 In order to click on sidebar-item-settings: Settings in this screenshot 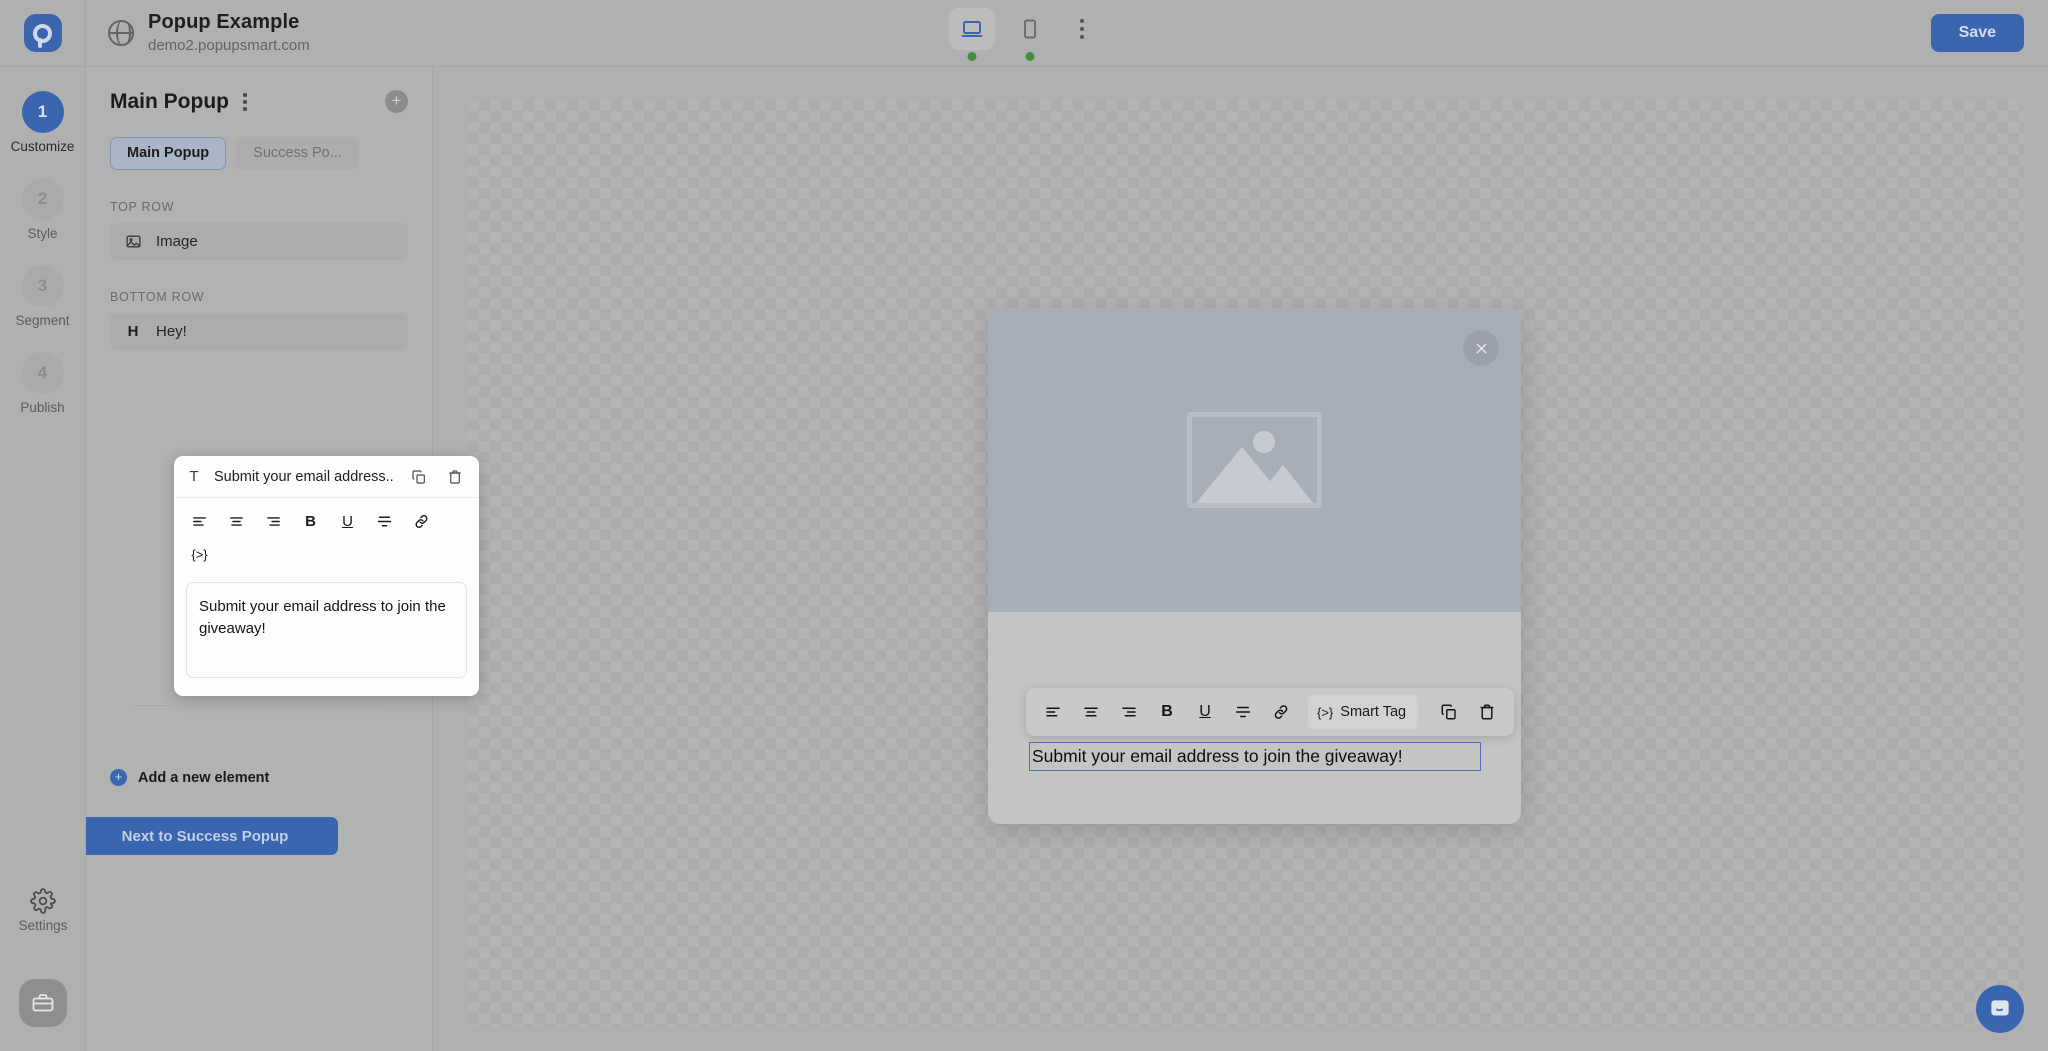, I will do `click(43, 910)`.